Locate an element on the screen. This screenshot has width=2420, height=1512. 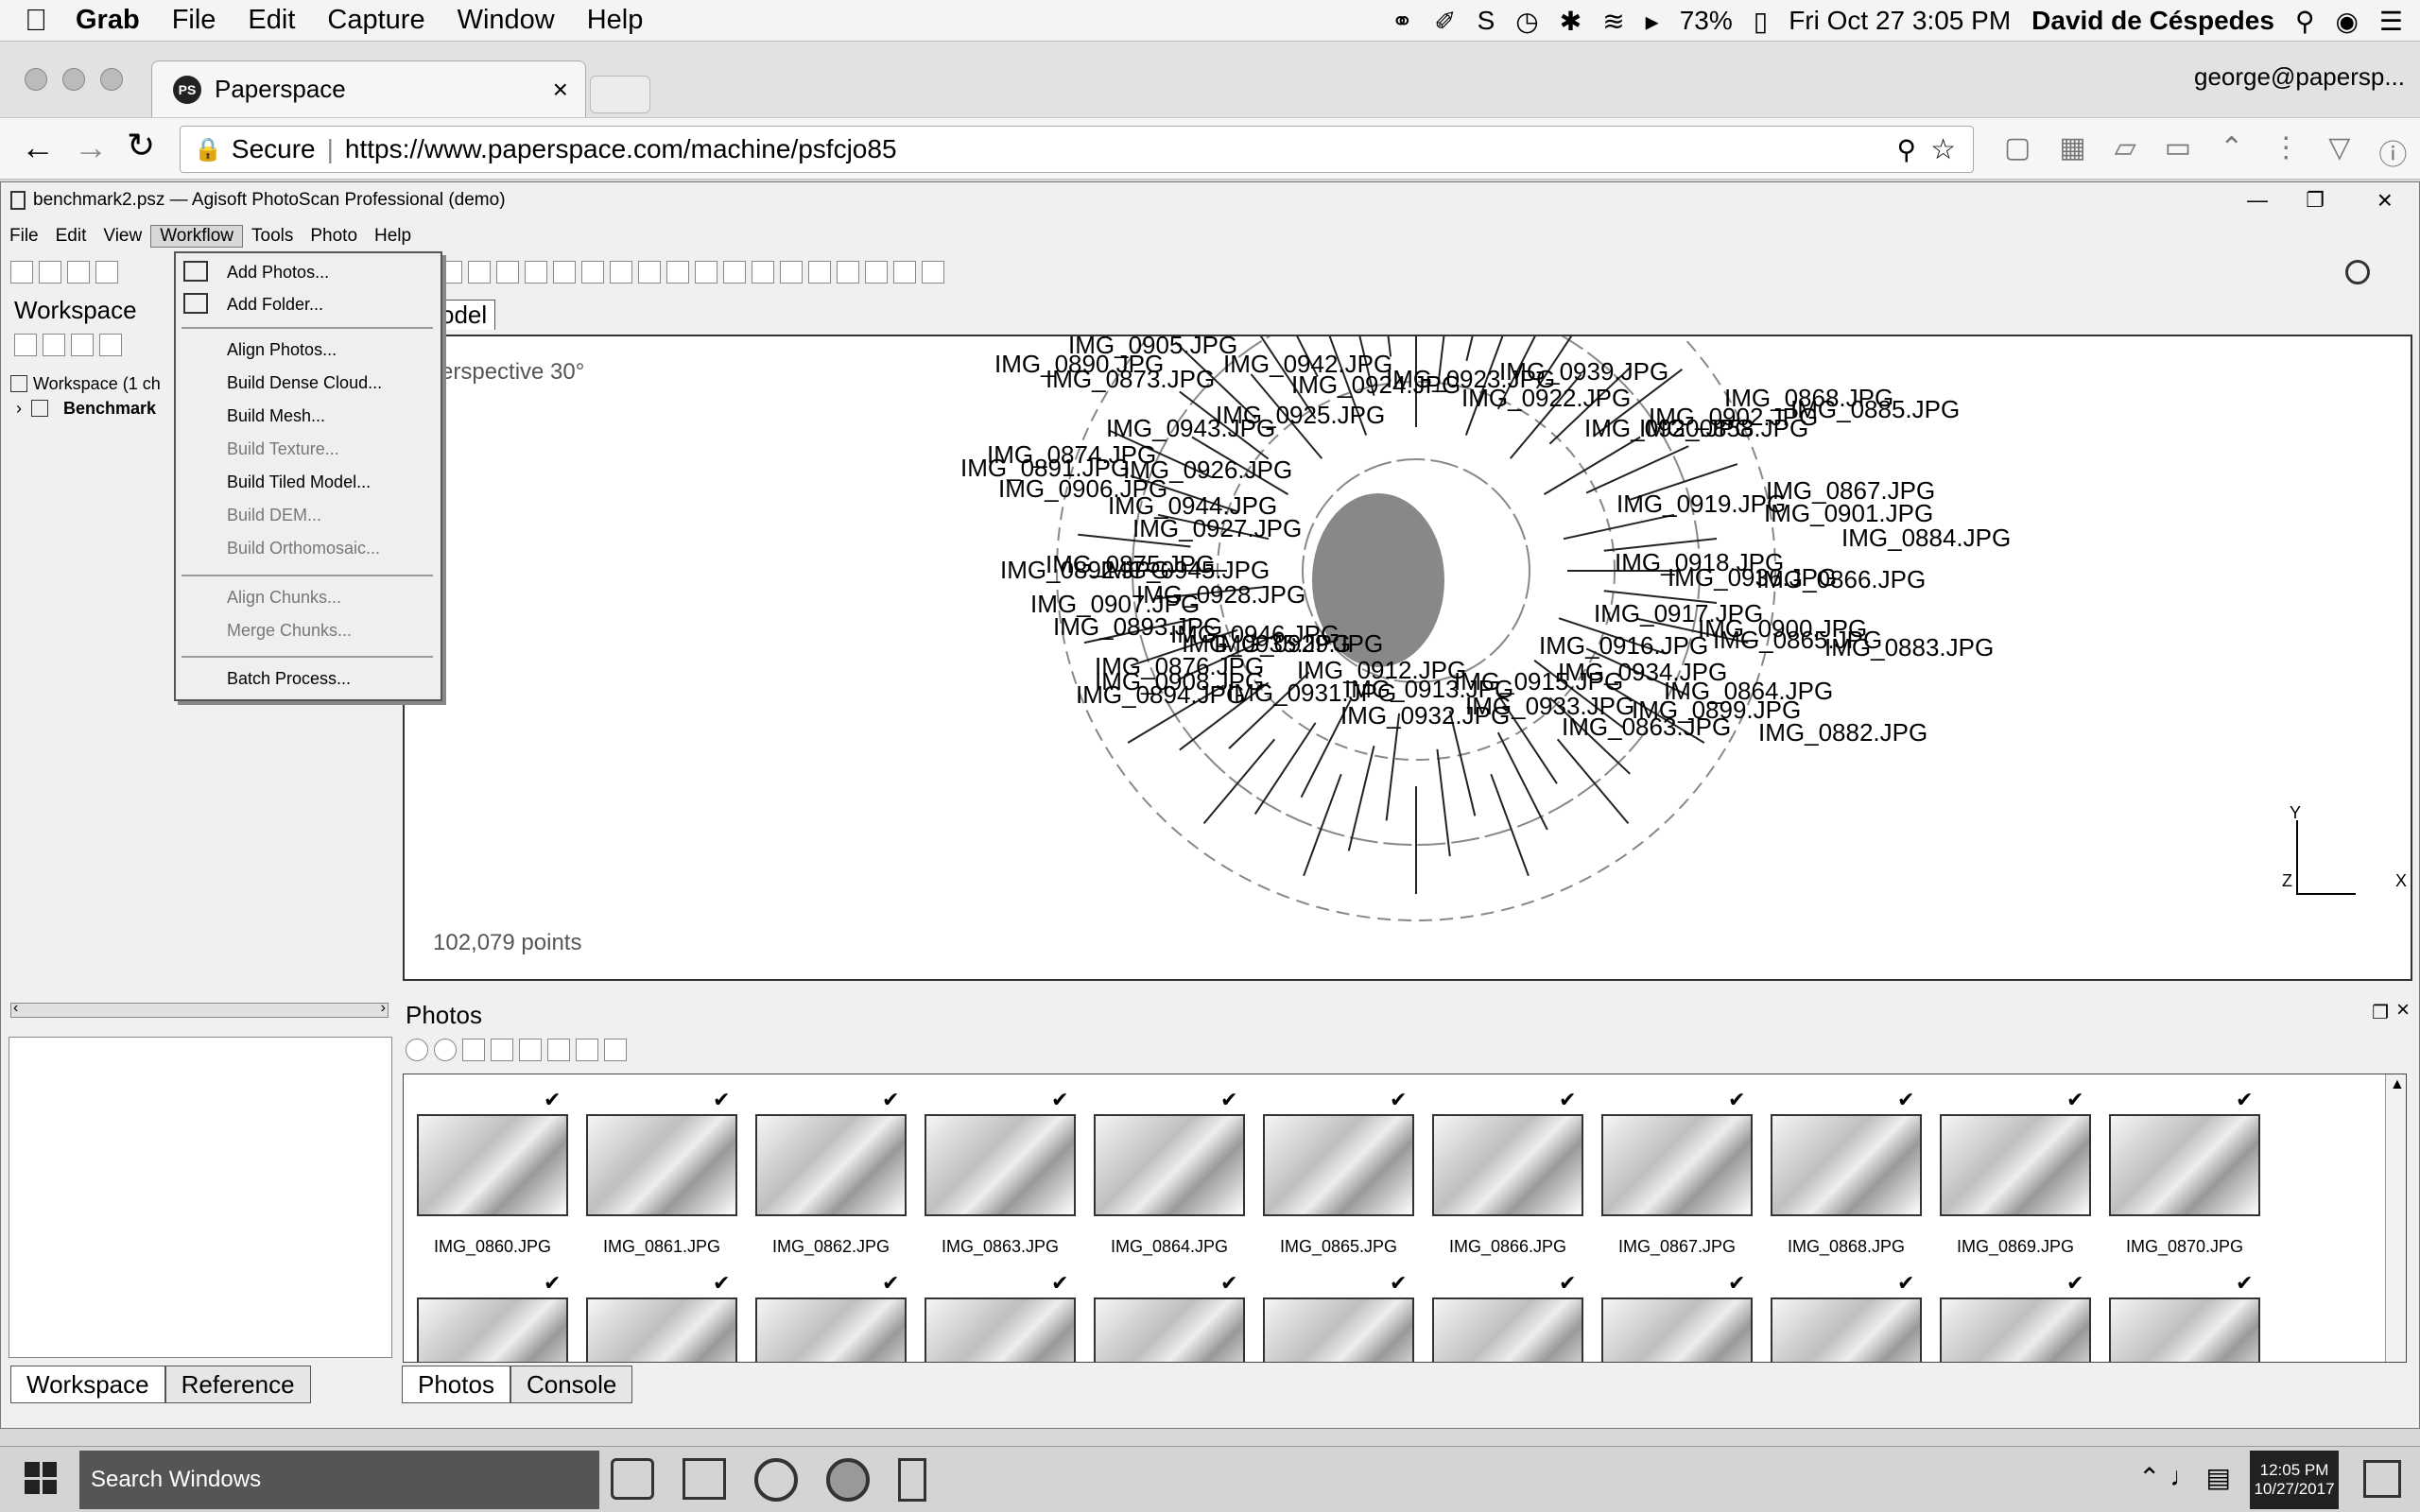
camera-label: IMG_0922.JPG is located at coordinates (1546, 398).